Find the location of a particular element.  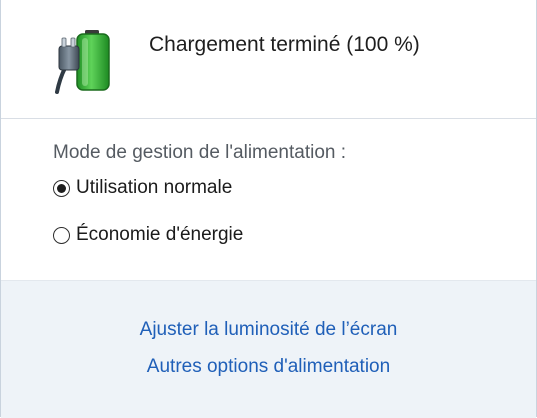

radio-unselected-icon is located at coordinates (61, 235).